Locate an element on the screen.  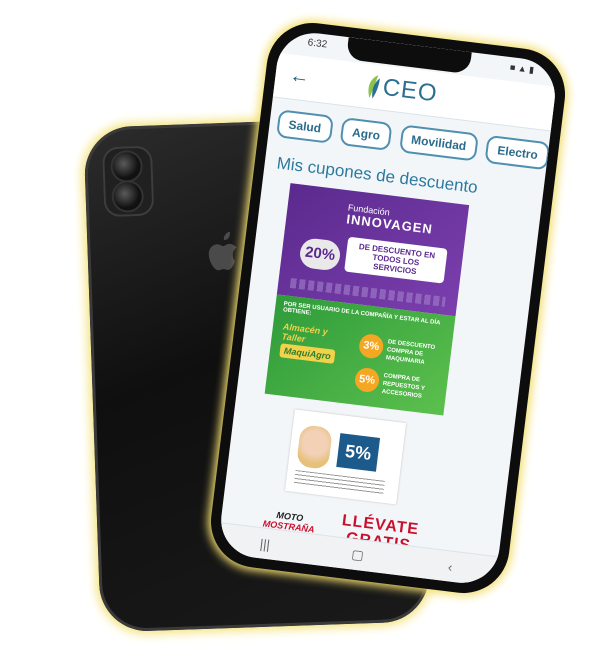
ceo-logo: CEO is located at coordinates (401, 90).